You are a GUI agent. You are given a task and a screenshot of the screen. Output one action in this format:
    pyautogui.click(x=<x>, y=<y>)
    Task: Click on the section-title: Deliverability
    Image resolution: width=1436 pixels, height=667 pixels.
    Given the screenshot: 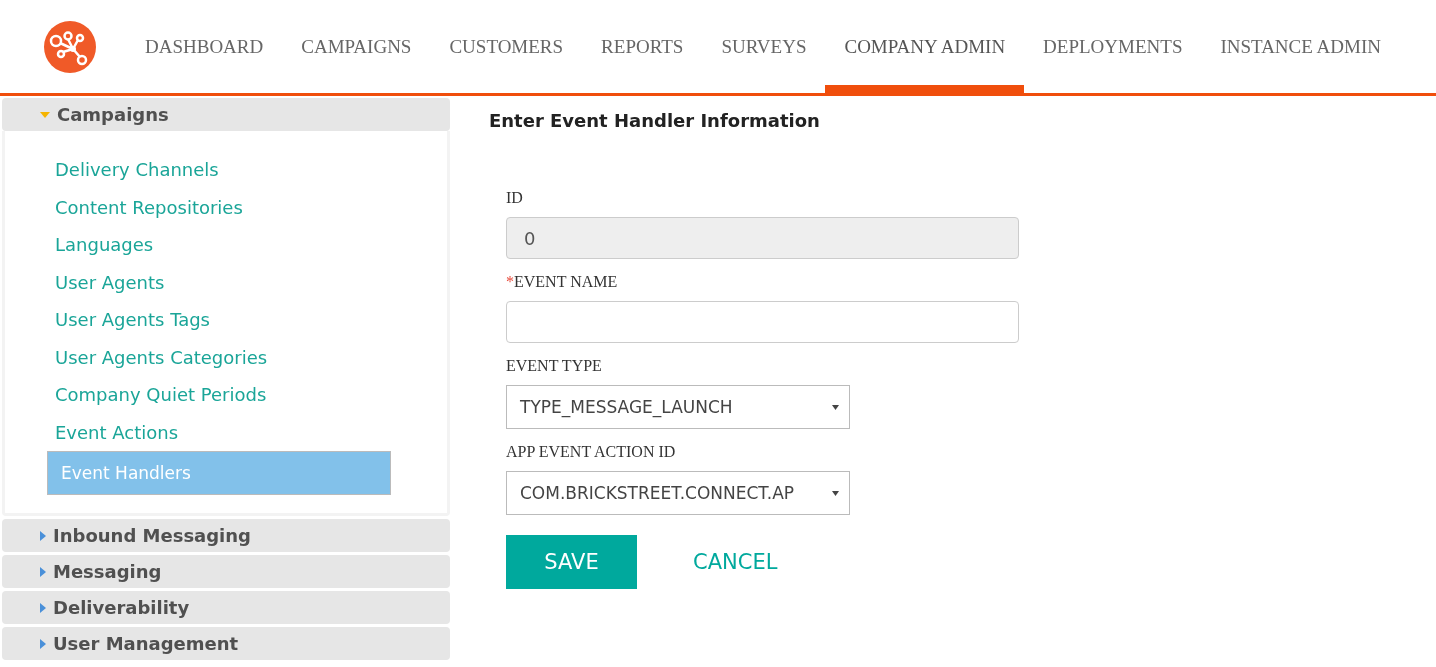 What is the action you would take?
    pyautogui.click(x=121, y=607)
    